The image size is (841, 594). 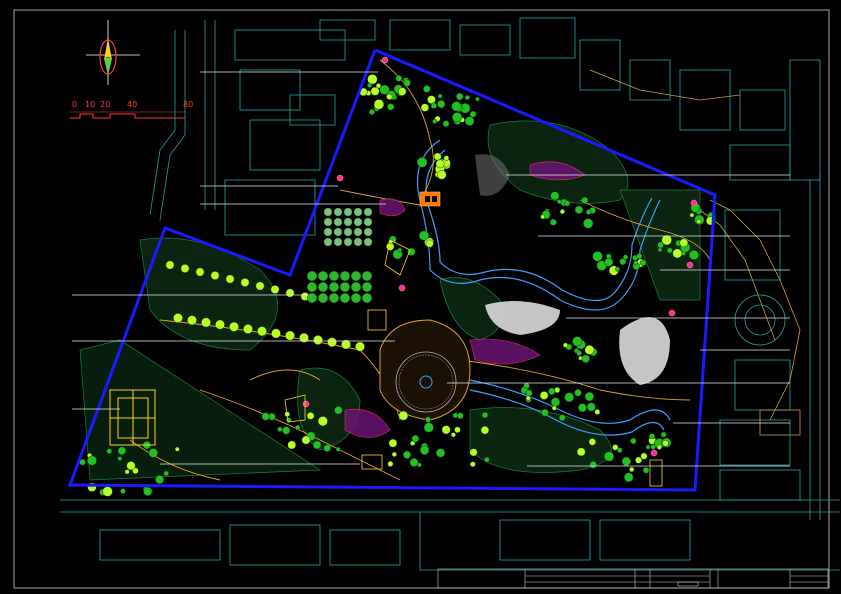 I want to click on scale-label-0: 0, so click(x=74, y=104).